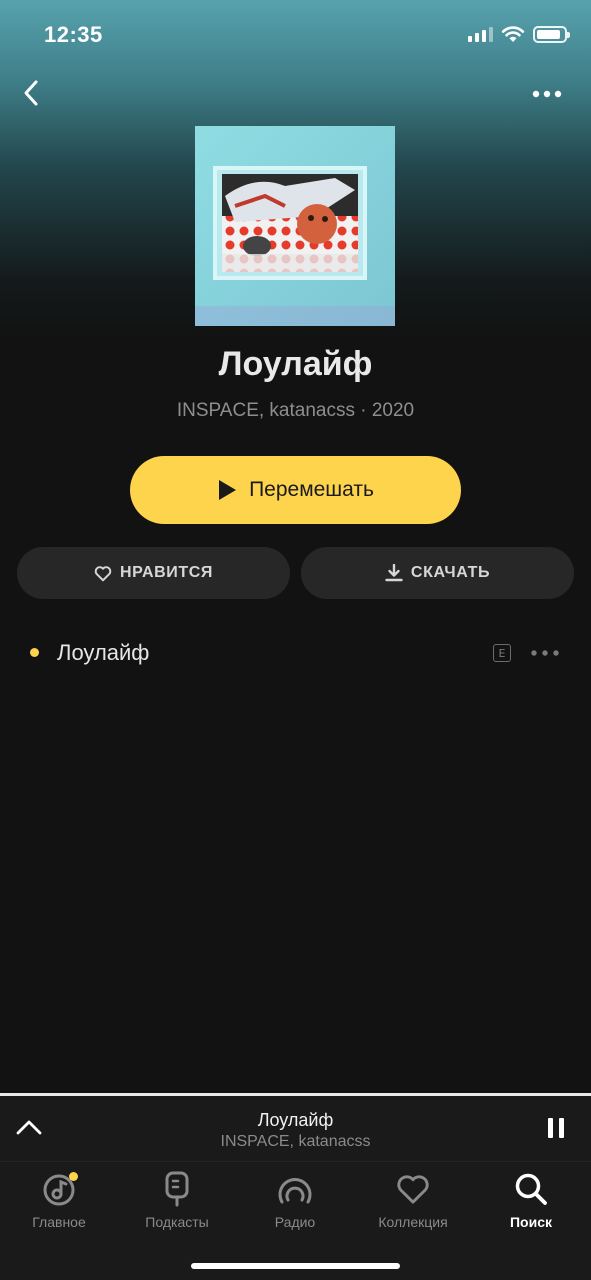  What do you see at coordinates (177, 1222) in the screenshot?
I see `tab-label: Подкасты` at bounding box center [177, 1222].